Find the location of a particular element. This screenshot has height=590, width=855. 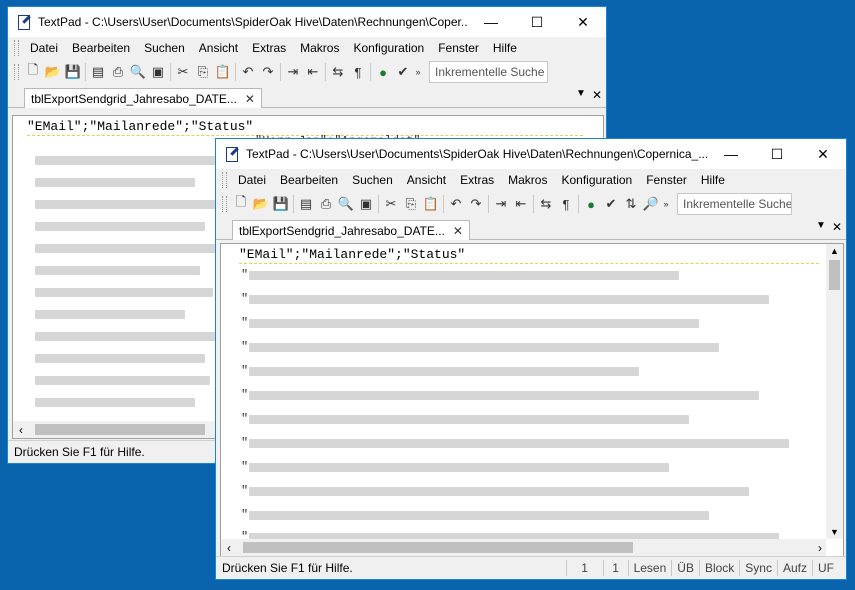

sort-icon: ⇅ is located at coordinates (631, 204).